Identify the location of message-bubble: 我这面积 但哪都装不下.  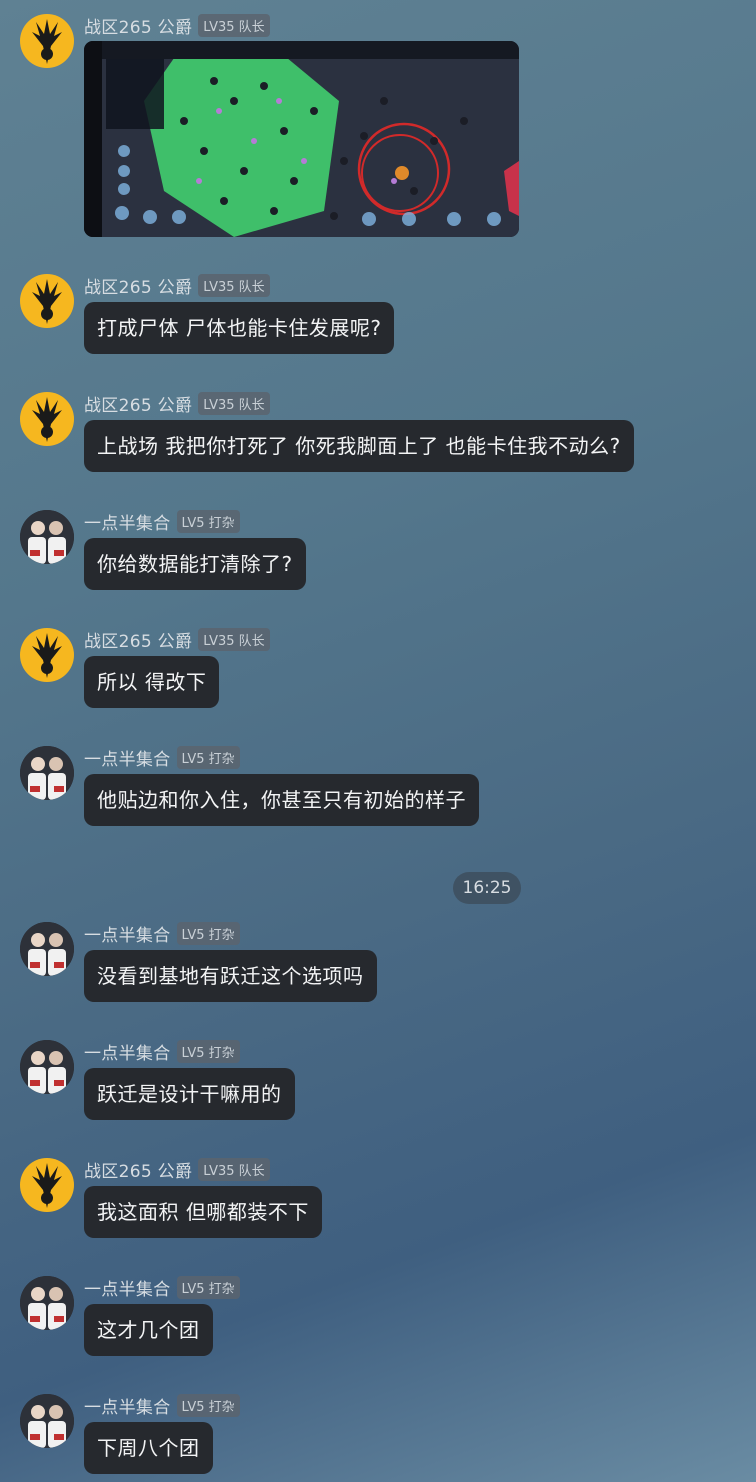
(203, 1212).